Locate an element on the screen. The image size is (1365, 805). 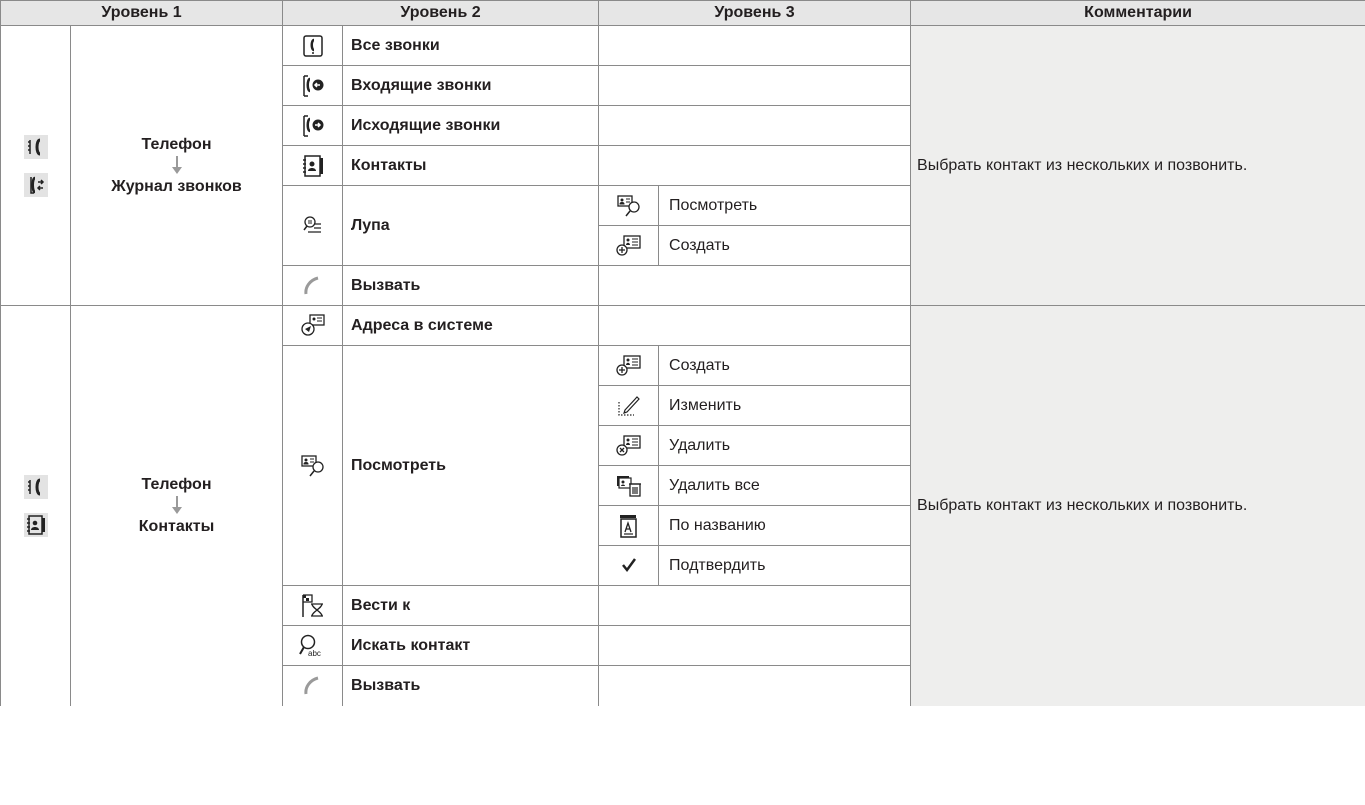
level3-label: Удалить все is located at coordinates (785, 485).